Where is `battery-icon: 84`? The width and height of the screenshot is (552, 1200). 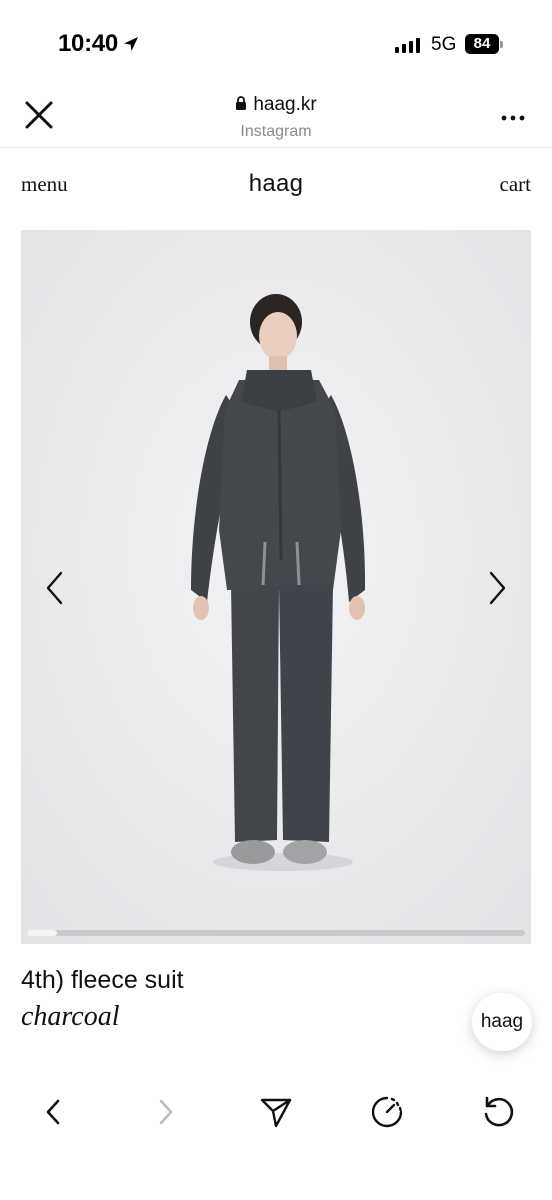 battery-icon: 84 is located at coordinates (484, 44).